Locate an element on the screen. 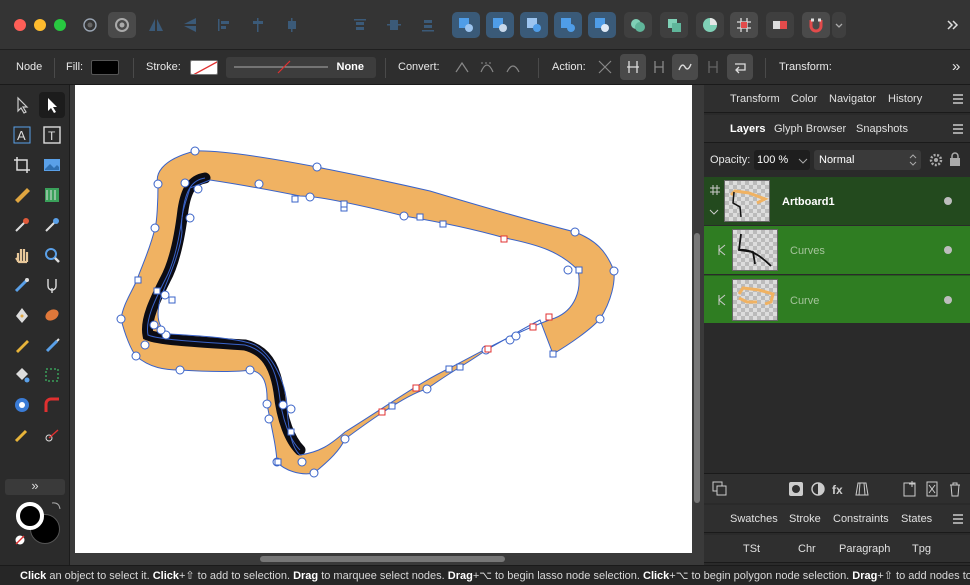  move-tool-icon is located at coordinates (22, 105).